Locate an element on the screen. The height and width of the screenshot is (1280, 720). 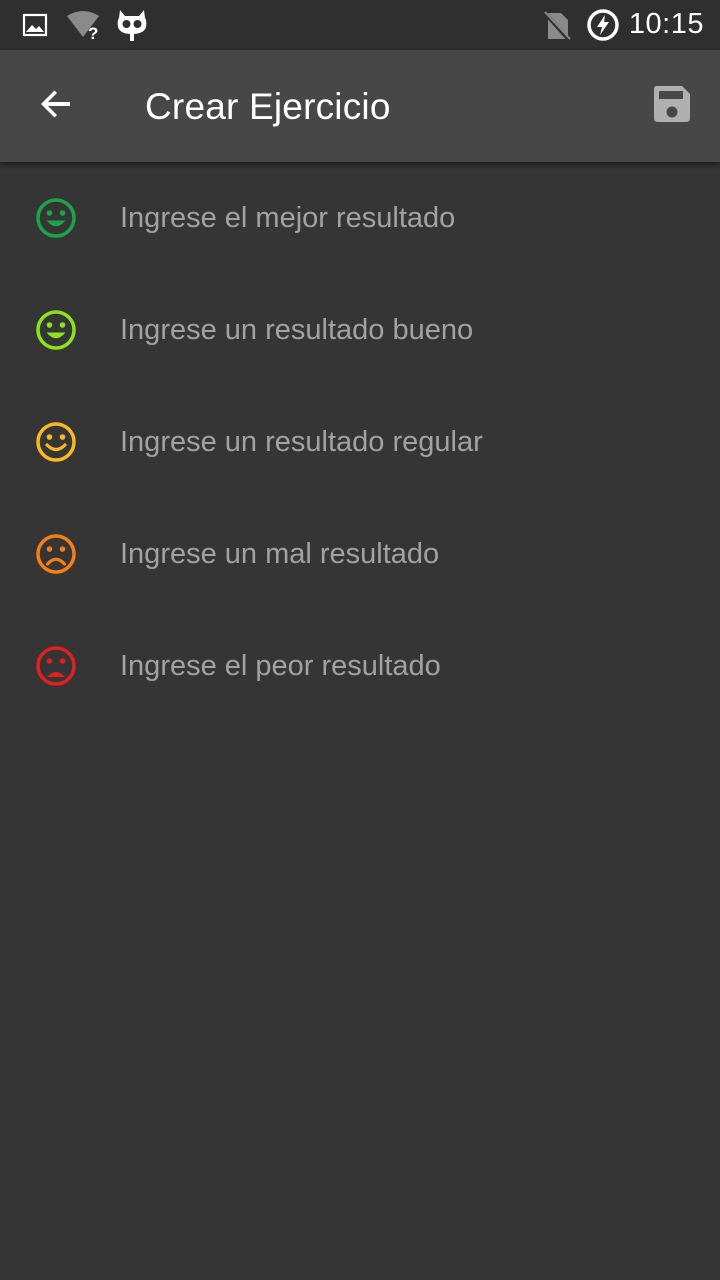
arrow-back-icon is located at coordinates (56, 106).